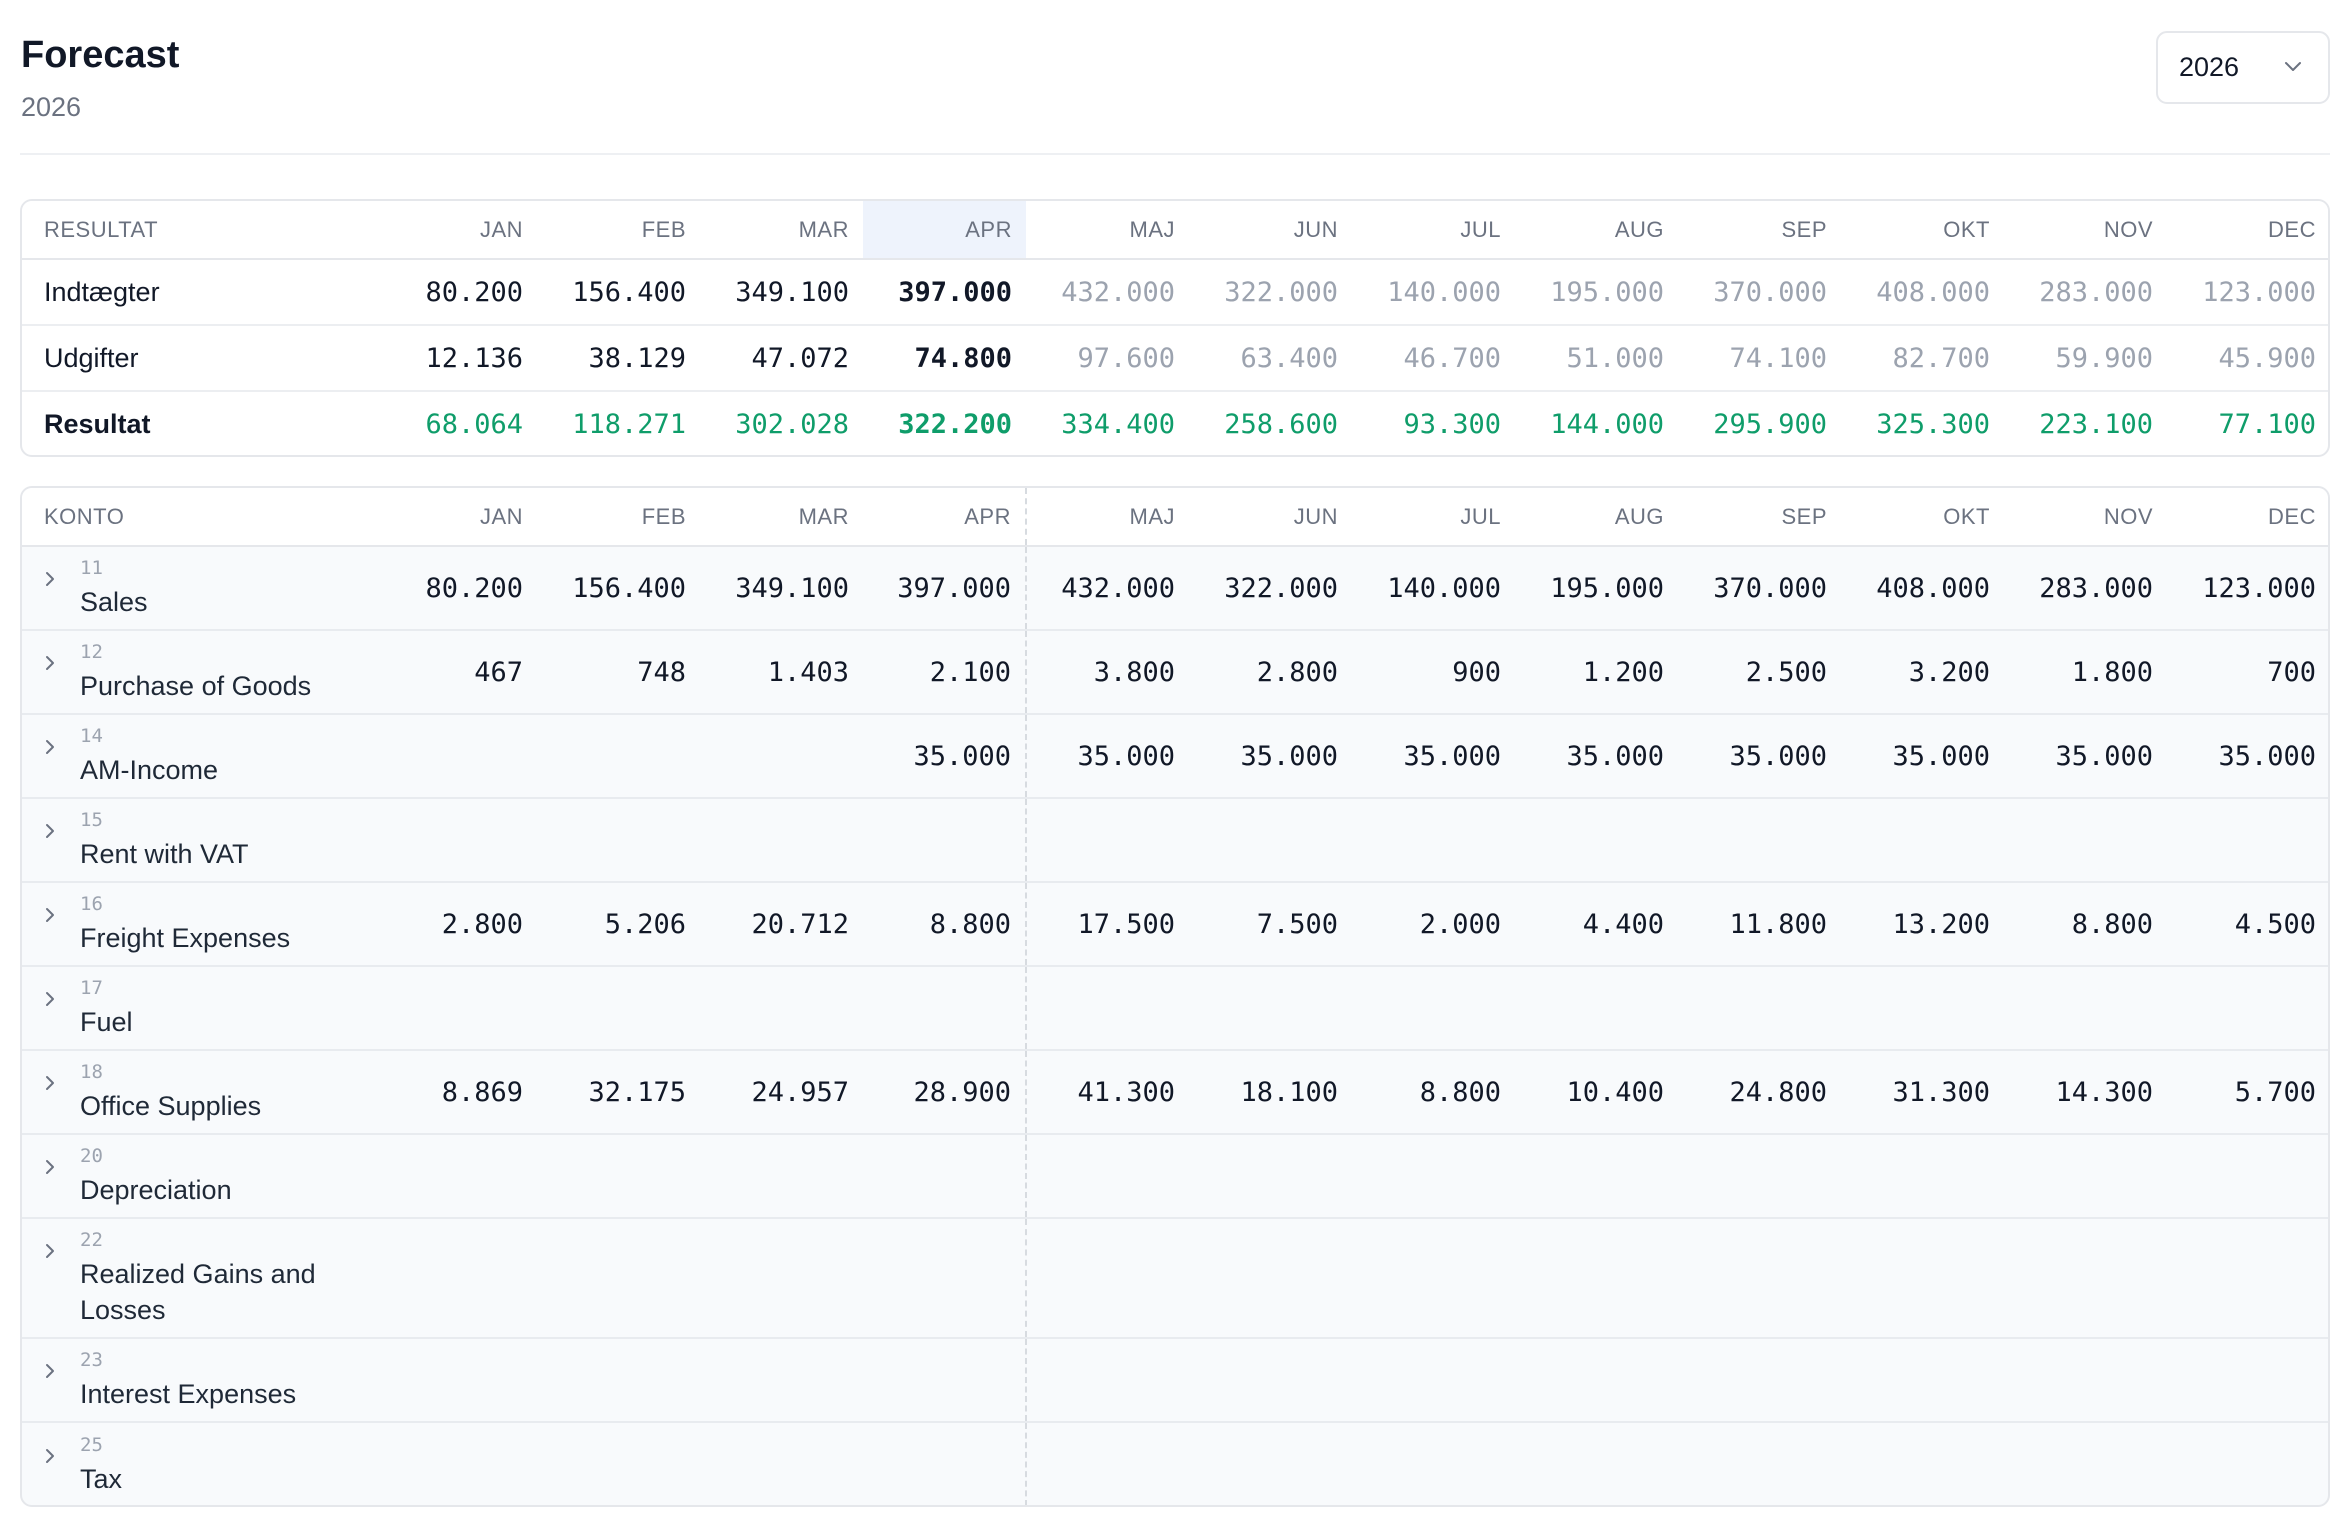 Image resolution: width=2350 pixels, height=1536 pixels. I want to click on account-value-cell: 80.200, so click(455, 588).